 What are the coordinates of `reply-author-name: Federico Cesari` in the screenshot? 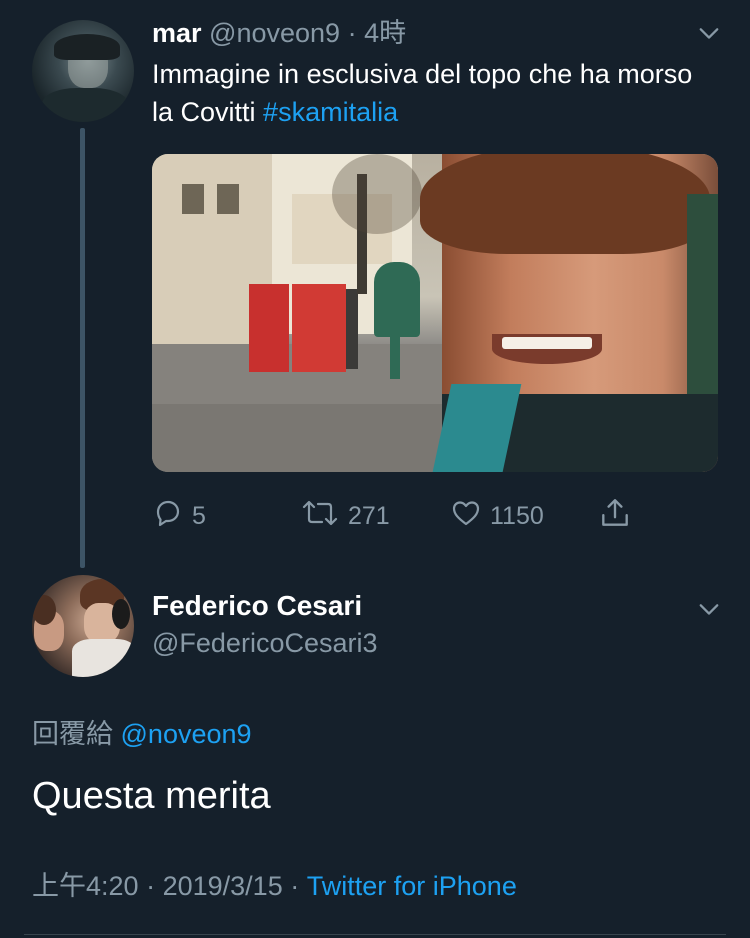 It's located at (257, 606).